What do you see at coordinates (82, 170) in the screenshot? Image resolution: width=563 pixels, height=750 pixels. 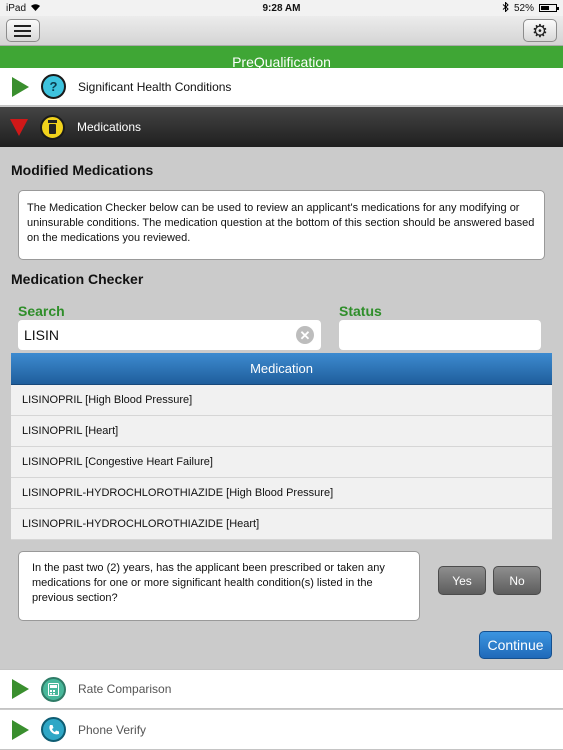 I see `modified-medications-title: Modified Medications` at bounding box center [82, 170].